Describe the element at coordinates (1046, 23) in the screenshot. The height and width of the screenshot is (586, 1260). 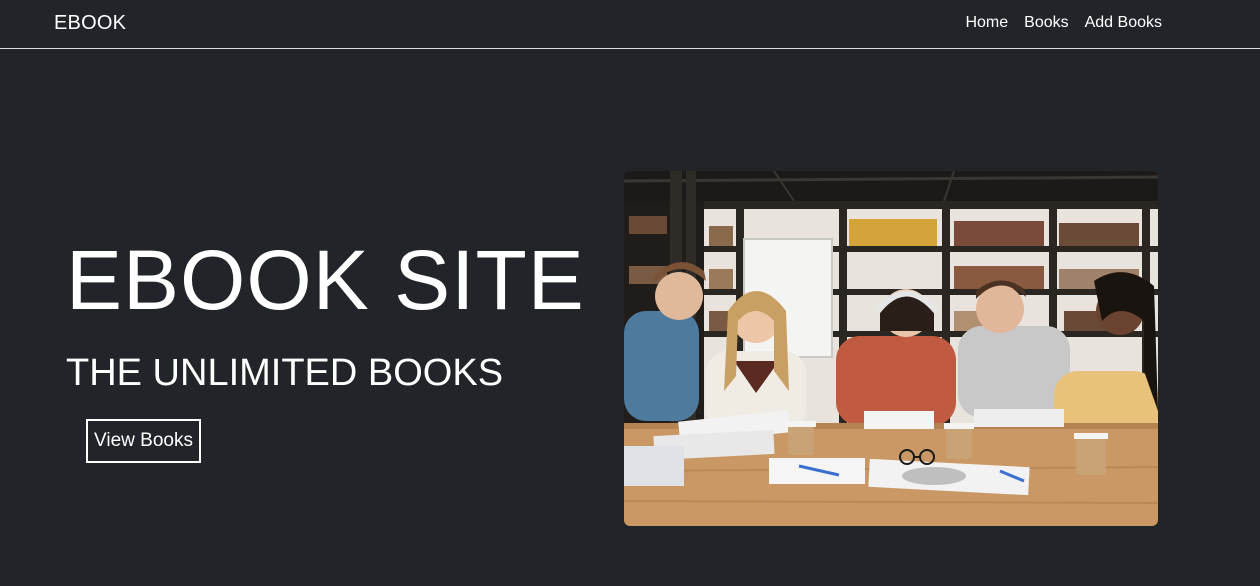
I see `nav-link-books: Books` at that location.